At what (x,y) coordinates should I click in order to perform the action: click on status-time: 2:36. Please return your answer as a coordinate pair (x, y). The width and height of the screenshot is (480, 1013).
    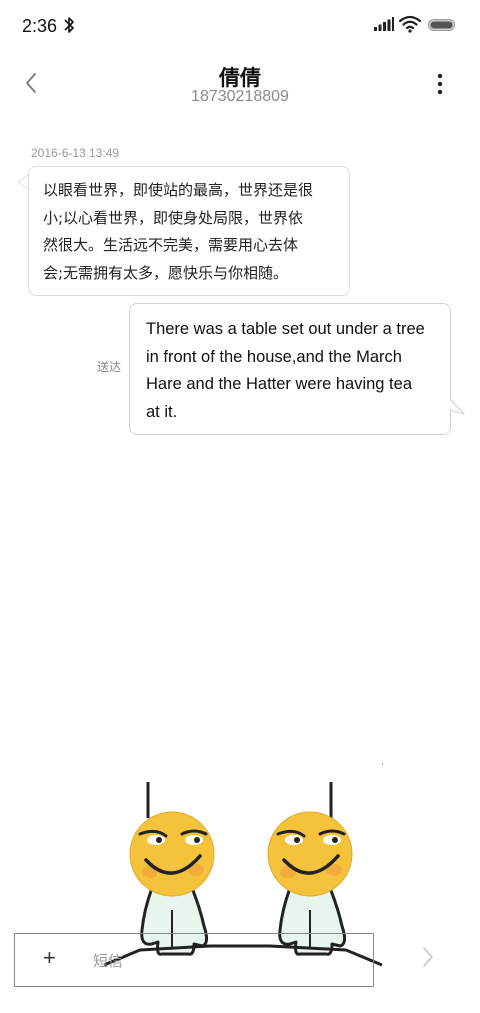
    Looking at the image, I should click on (40, 26).